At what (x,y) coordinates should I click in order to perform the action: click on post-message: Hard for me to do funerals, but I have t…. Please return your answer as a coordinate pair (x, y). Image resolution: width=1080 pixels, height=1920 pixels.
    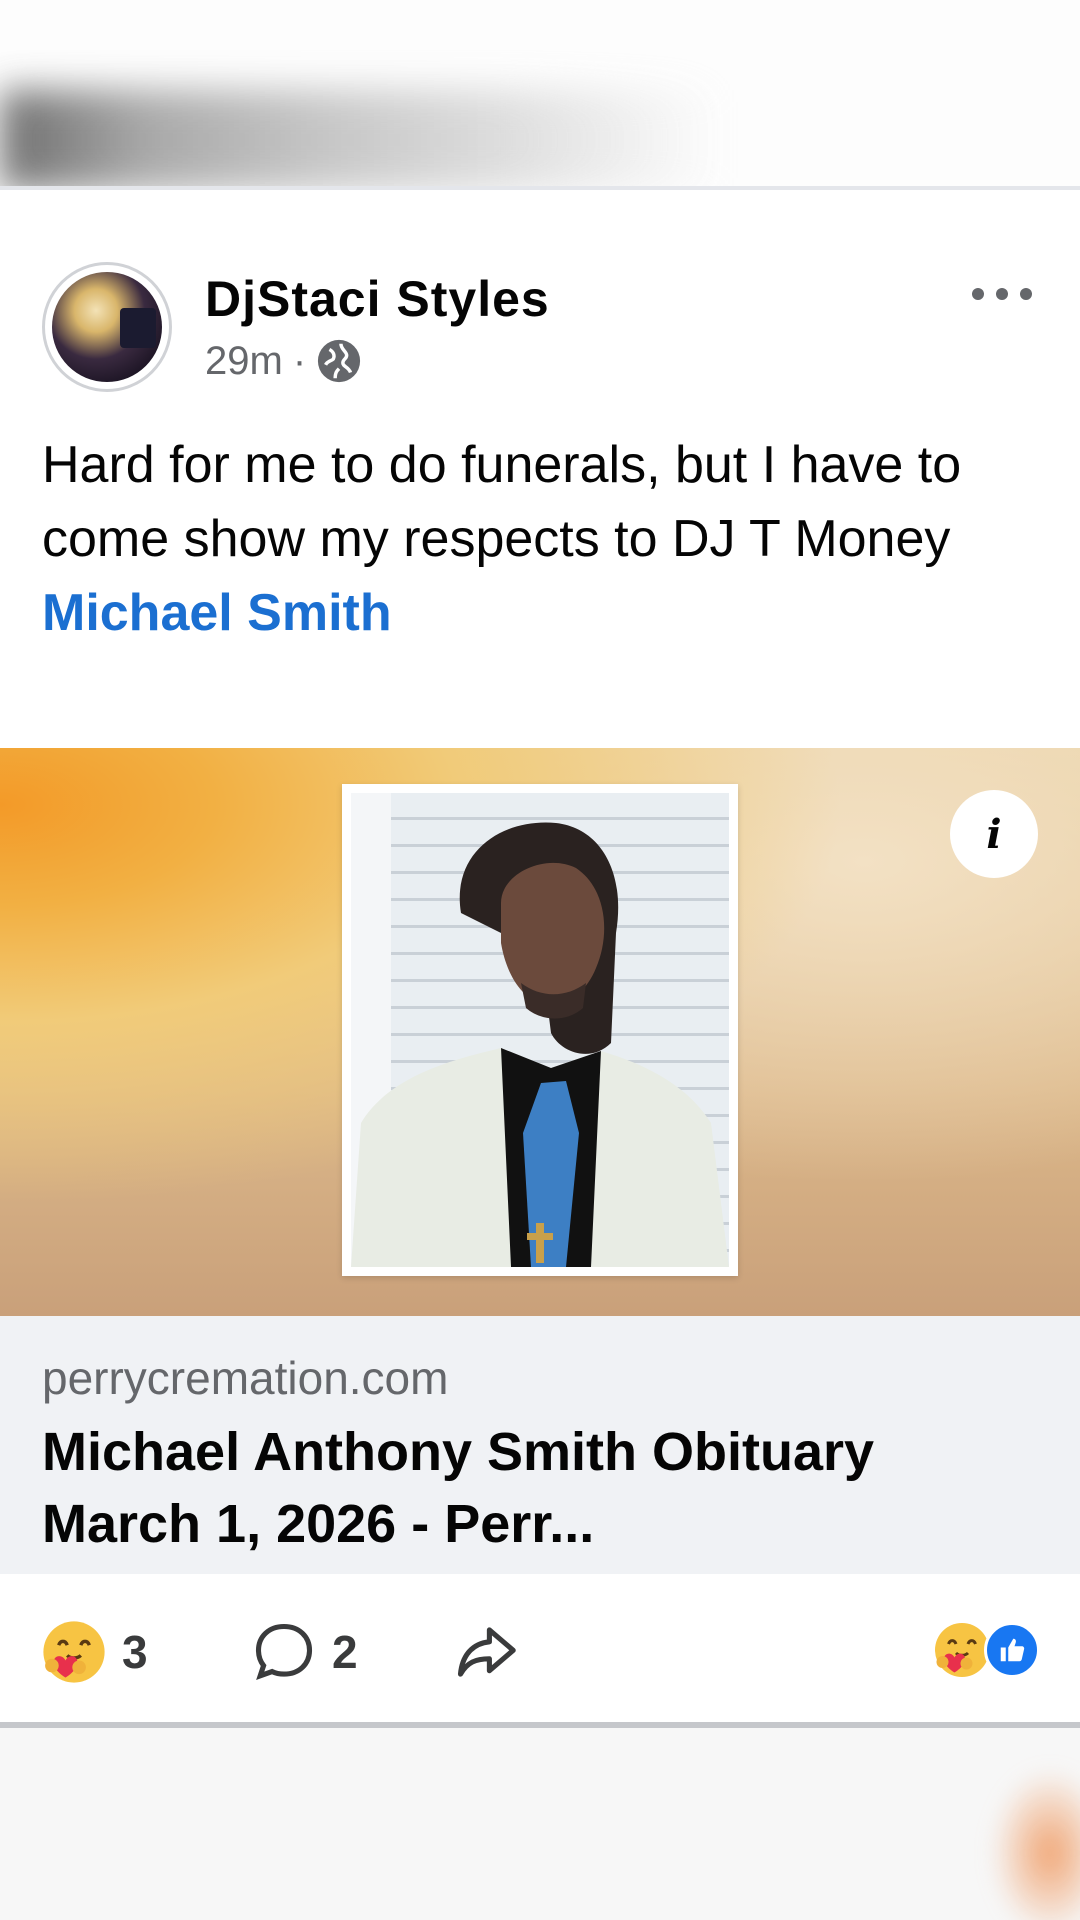
    Looking at the image, I should click on (502, 502).